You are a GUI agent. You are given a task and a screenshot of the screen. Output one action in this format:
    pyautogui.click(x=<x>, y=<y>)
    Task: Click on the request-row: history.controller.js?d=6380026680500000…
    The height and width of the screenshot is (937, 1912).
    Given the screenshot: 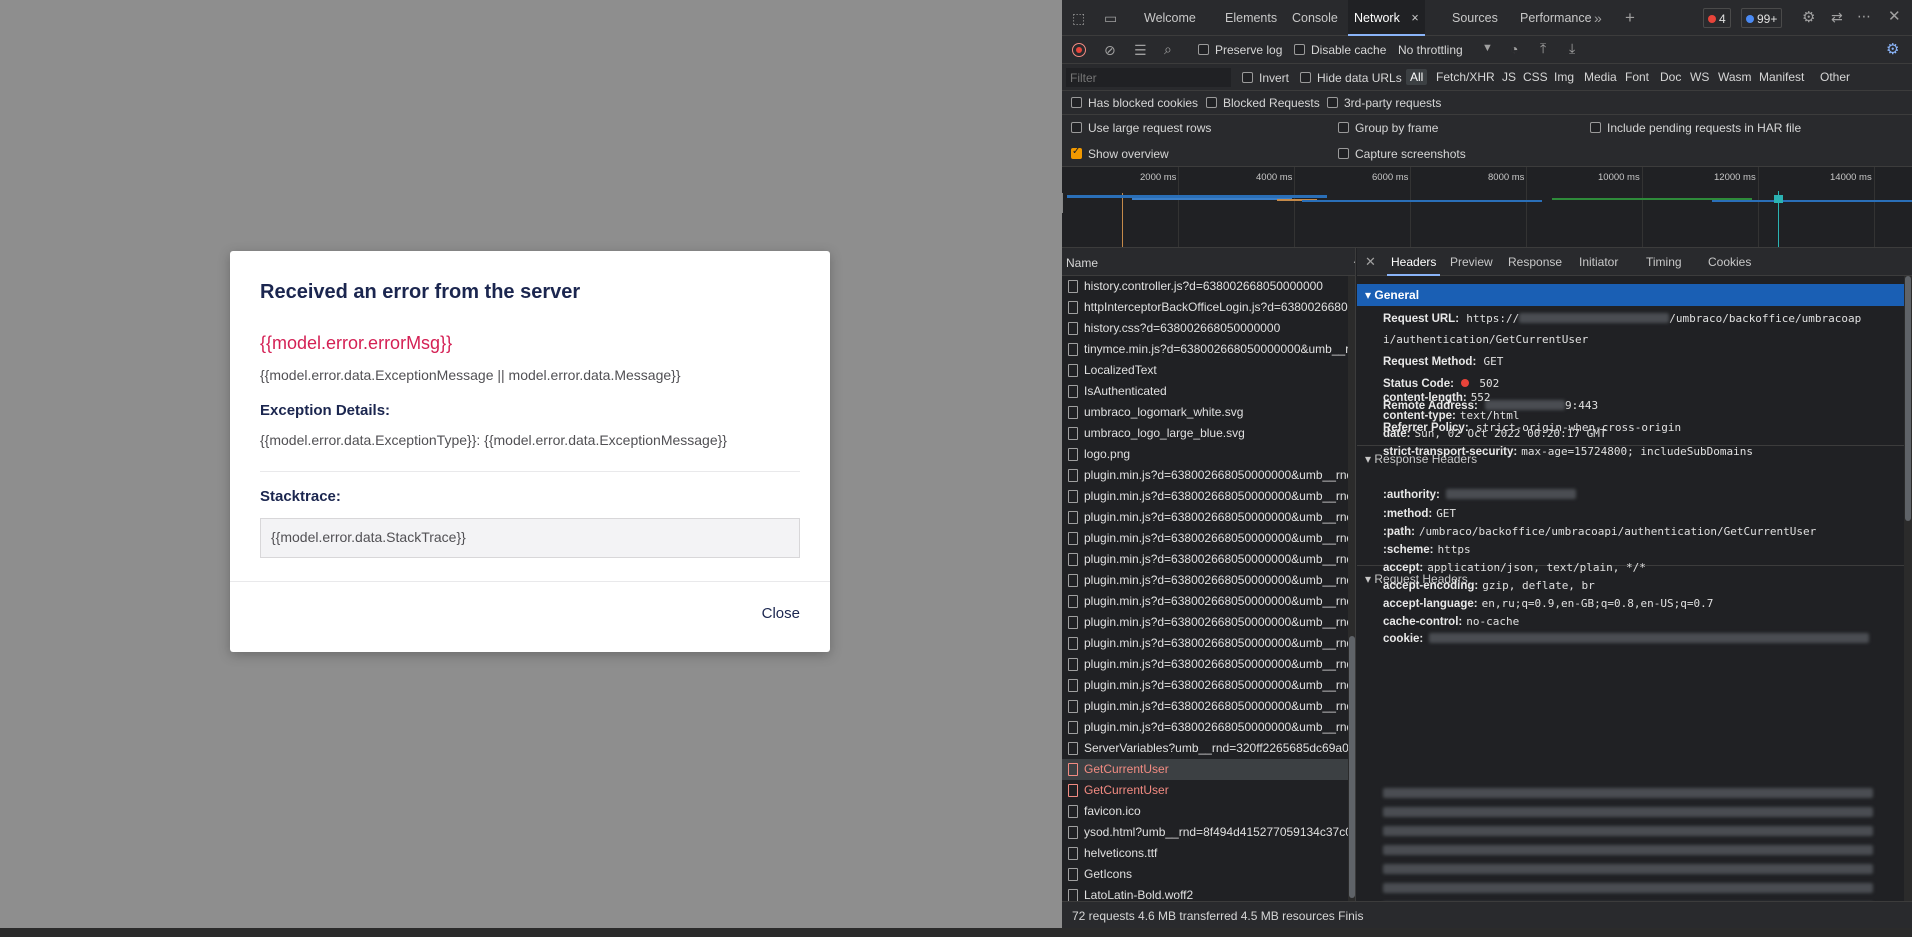 What is the action you would take?
    pyautogui.click(x=1205, y=286)
    